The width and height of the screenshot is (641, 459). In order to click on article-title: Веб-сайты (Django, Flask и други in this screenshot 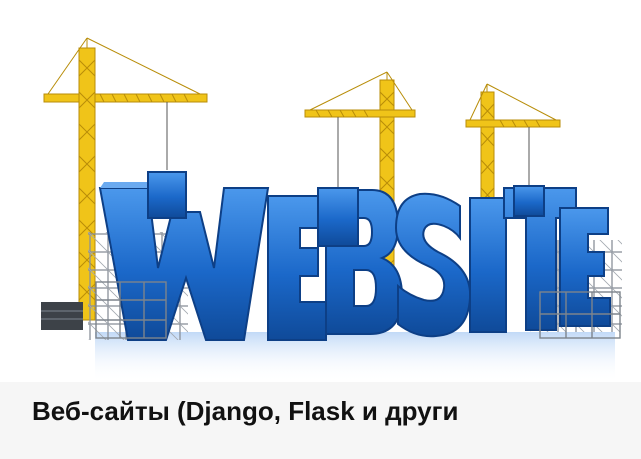, I will do `click(245, 411)`.